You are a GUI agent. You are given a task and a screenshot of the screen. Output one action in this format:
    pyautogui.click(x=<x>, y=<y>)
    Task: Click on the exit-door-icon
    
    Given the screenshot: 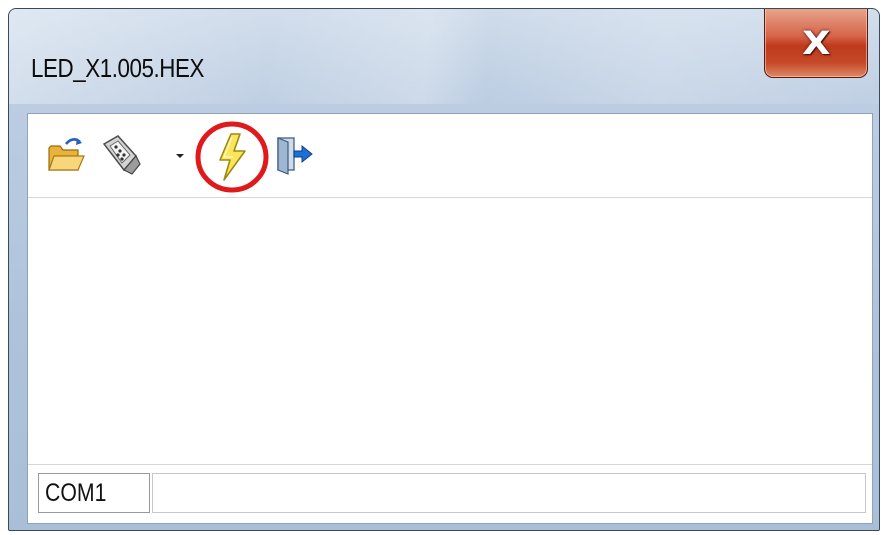 What is the action you would take?
    pyautogui.click(x=295, y=156)
    